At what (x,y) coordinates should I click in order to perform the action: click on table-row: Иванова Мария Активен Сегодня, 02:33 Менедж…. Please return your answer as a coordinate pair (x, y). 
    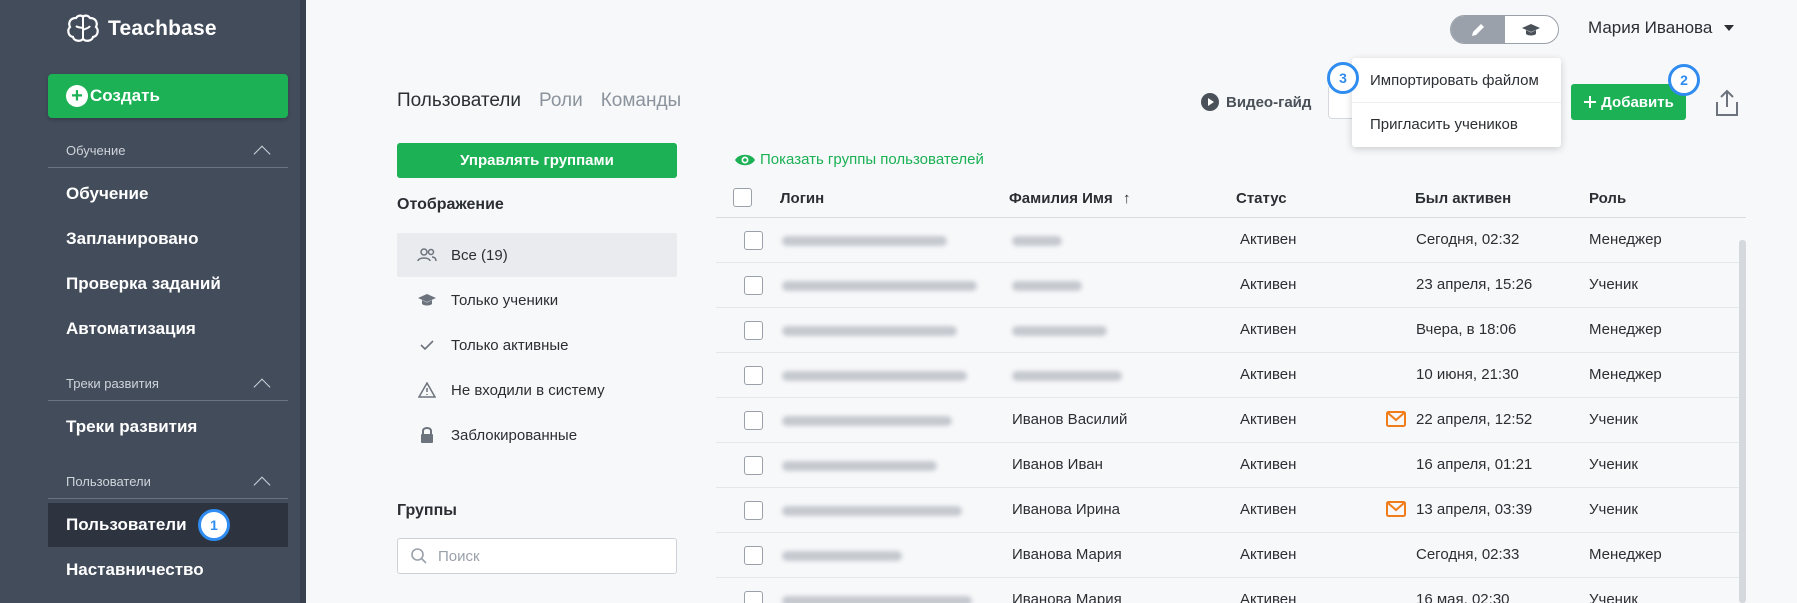
    Looking at the image, I should click on (1231, 555).